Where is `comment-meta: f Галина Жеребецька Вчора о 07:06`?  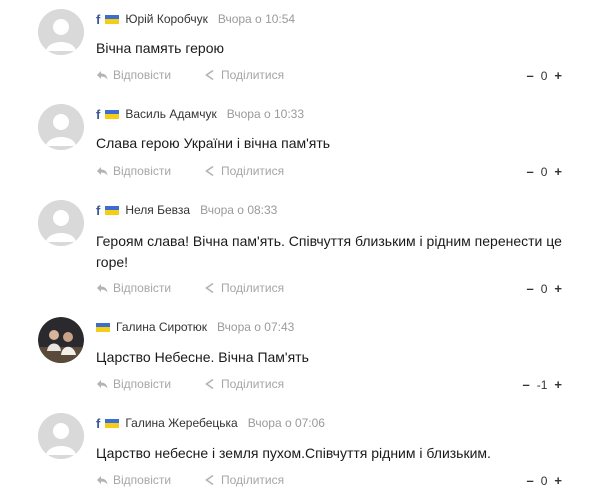 comment-meta: f Галина Жеребецька Вчора о 07:06 is located at coordinates (210, 423).